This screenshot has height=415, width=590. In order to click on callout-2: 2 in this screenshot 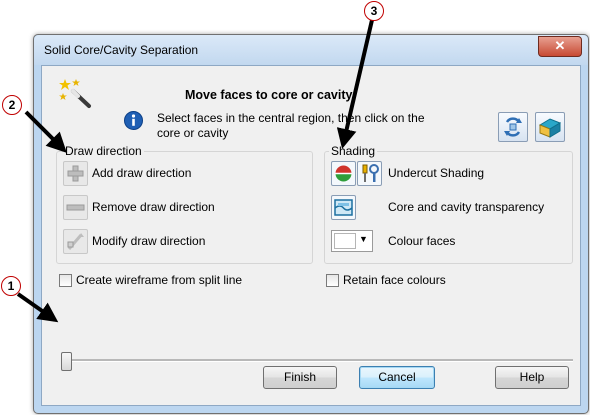, I will do `click(12, 105)`.